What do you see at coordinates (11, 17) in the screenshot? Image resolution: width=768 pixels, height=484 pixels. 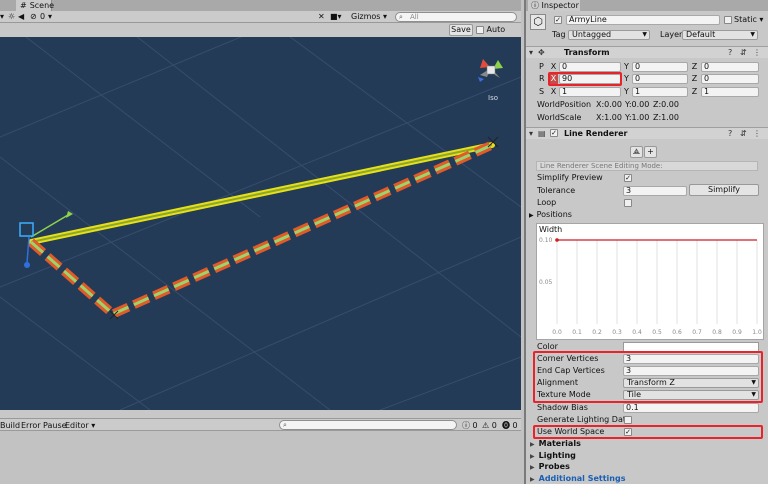 I see `scene-lighting-icon: ☼` at bounding box center [11, 17].